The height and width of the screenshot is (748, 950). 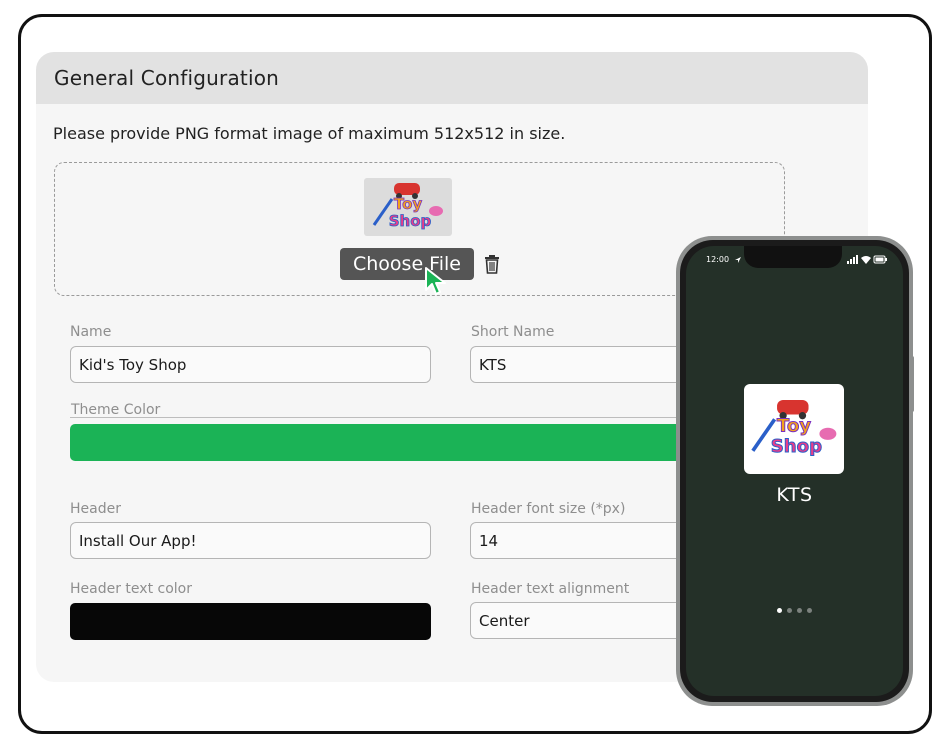 What do you see at coordinates (794, 610) in the screenshot?
I see `page-indicator` at bounding box center [794, 610].